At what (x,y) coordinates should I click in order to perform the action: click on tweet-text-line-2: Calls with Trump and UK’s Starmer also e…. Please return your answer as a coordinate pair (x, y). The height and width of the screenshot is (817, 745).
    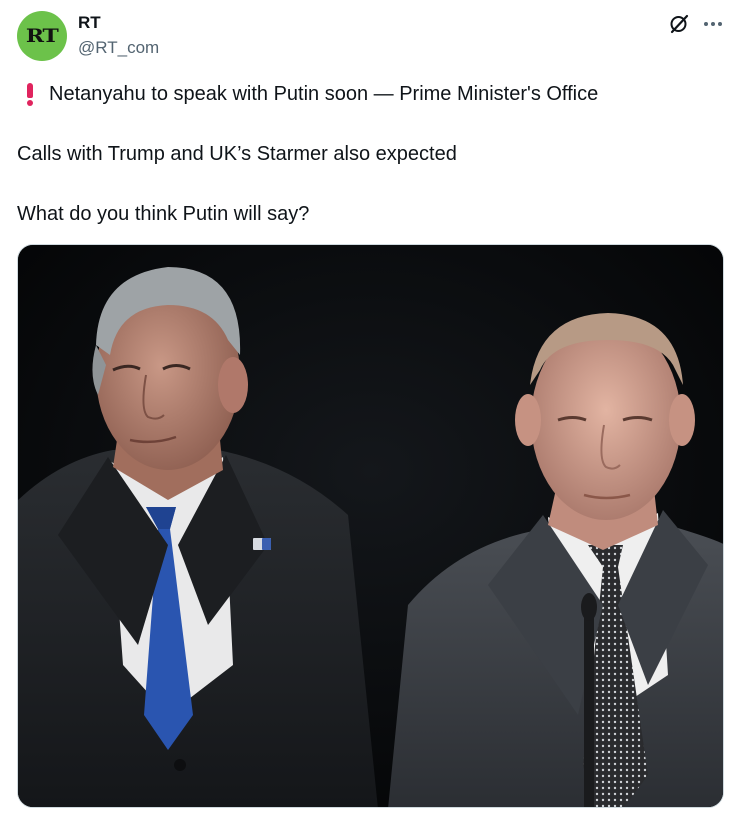
    Looking at the image, I should click on (237, 154).